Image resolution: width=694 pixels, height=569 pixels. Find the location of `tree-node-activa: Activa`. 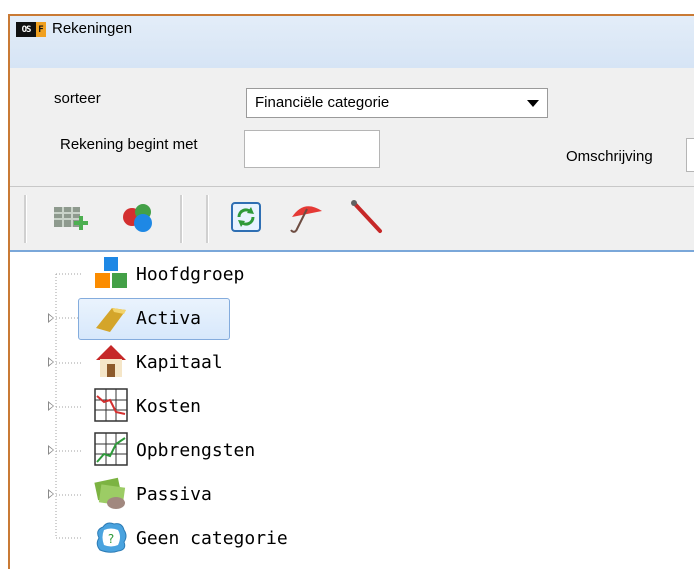

tree-node-activa: Activa is located at coordinates (213, 318).